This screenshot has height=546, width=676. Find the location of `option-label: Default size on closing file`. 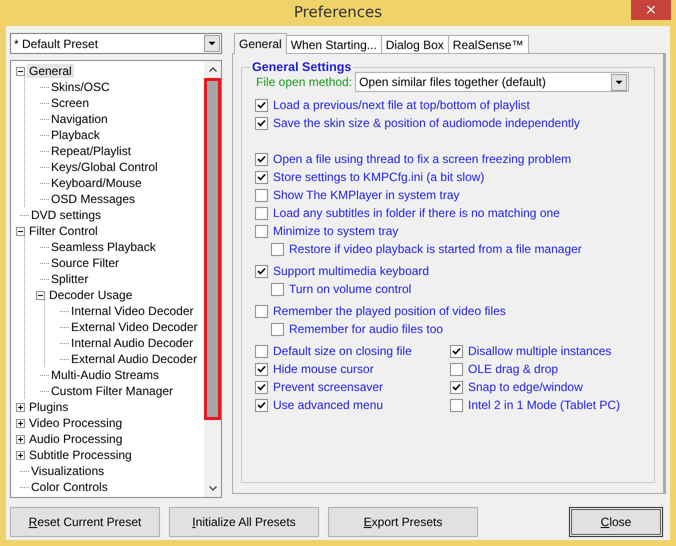

option-label: Default size on closing file is located at coordinates (342, 351).